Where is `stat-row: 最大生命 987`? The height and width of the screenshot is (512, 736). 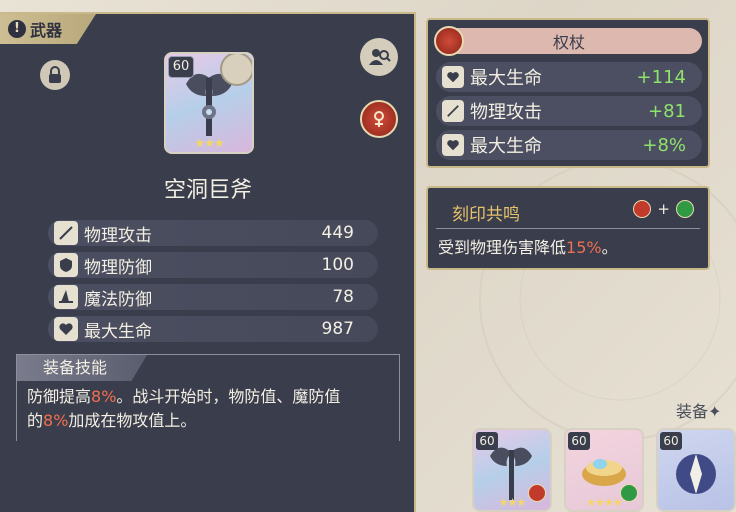
stat-row: 最大生命 987 is located at coordinates (213, 329).